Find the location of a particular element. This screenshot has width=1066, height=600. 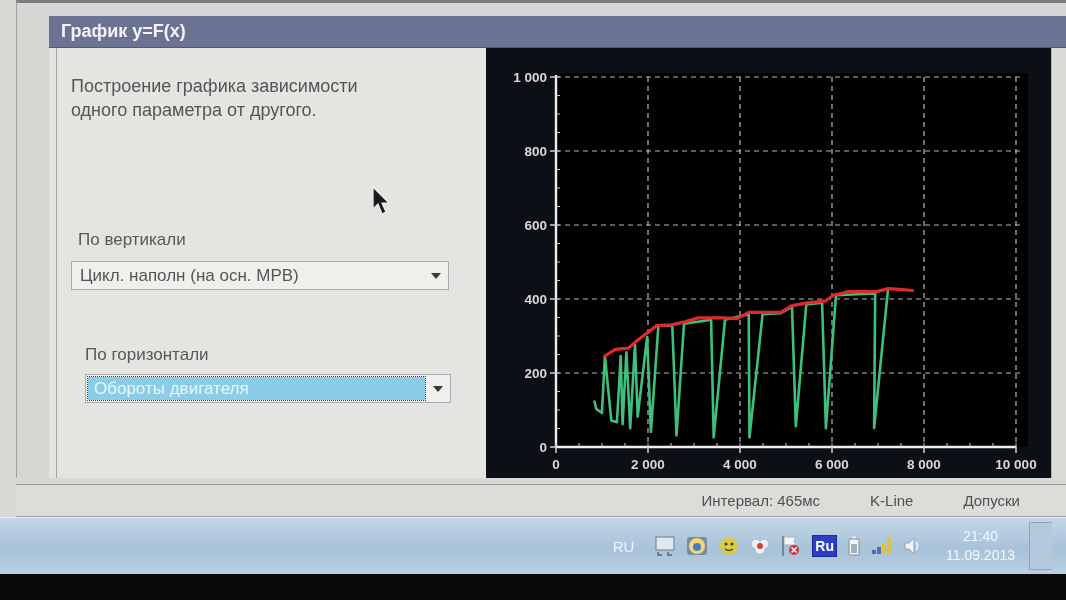

status-text: Интервал: 465мс is located at coordinates (761, 500).